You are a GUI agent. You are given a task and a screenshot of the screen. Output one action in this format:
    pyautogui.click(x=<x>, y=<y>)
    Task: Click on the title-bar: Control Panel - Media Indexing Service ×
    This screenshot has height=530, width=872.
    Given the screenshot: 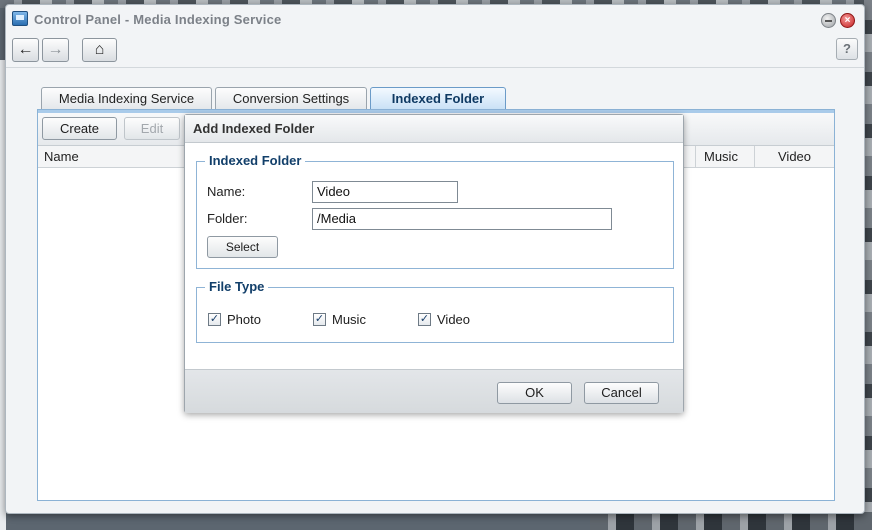 What is the action you would take?
    pyautogui.click(x=435, y=20)
    